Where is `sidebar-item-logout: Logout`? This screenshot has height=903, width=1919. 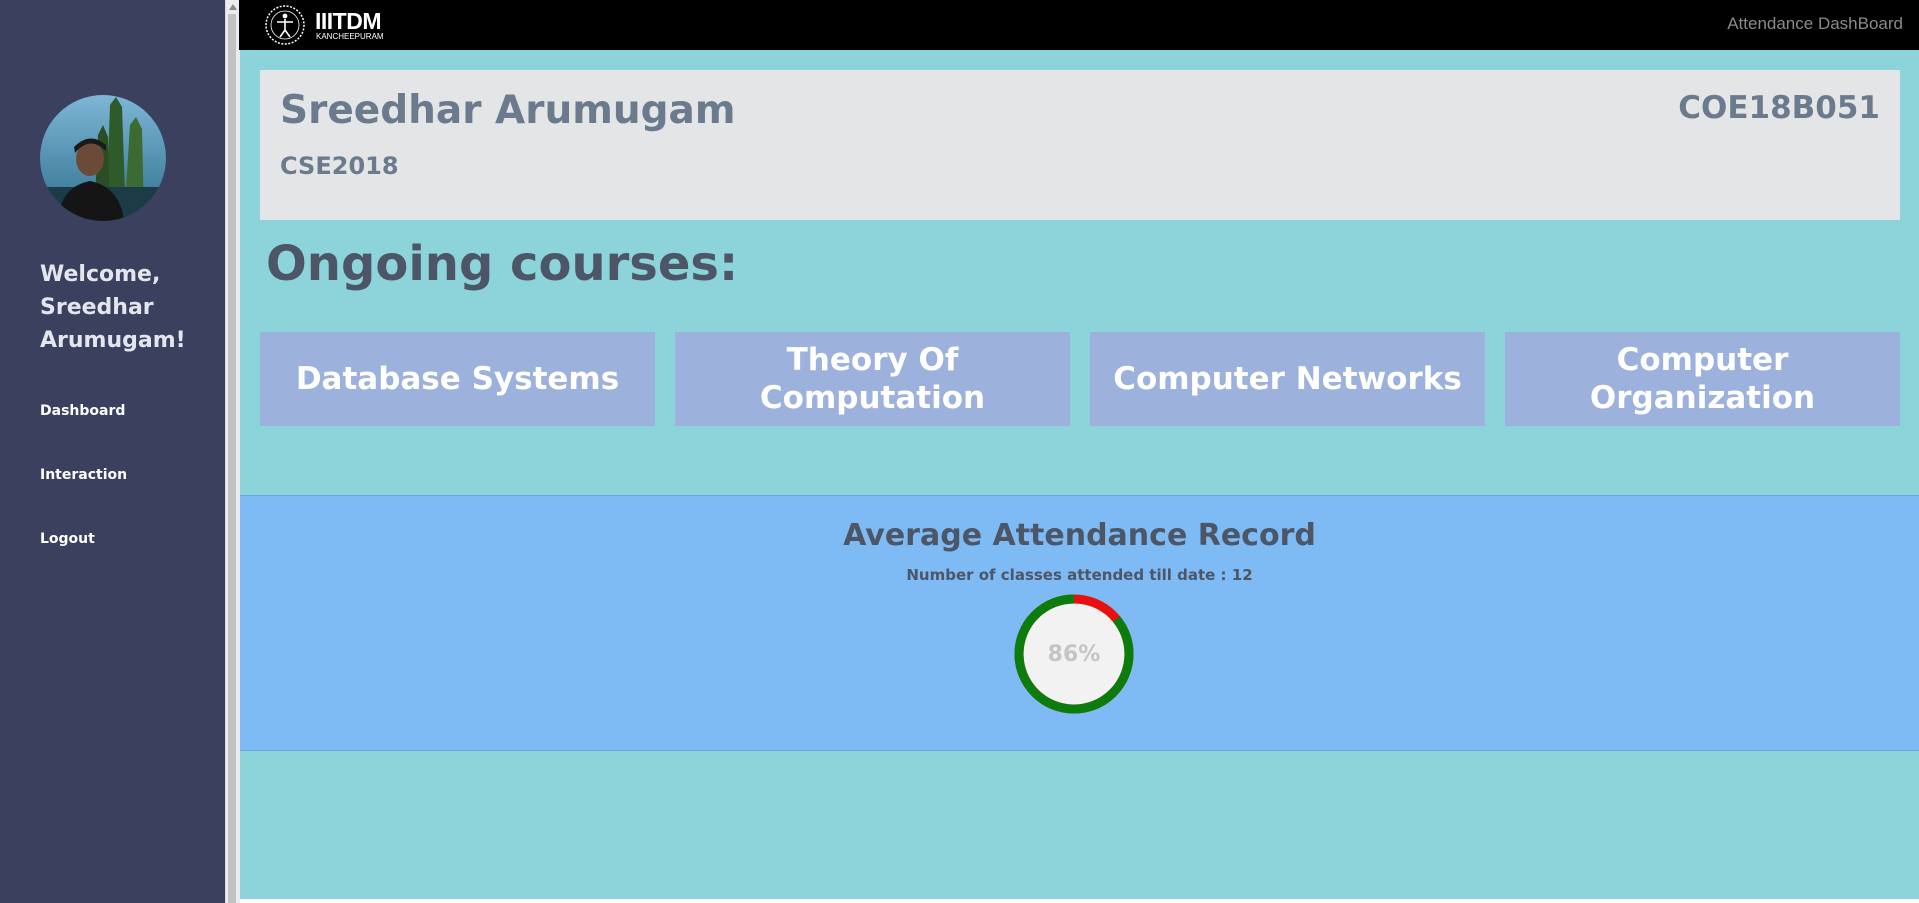 sidebar-item-logout: Logout is located at coordinates (67, 539).